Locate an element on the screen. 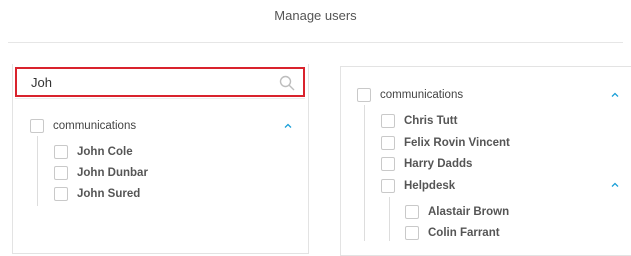 Image resolution: width=631 pixels, height=256 pixels. tree-user-item: Alastair Brown is located at coordinates (457, 212).